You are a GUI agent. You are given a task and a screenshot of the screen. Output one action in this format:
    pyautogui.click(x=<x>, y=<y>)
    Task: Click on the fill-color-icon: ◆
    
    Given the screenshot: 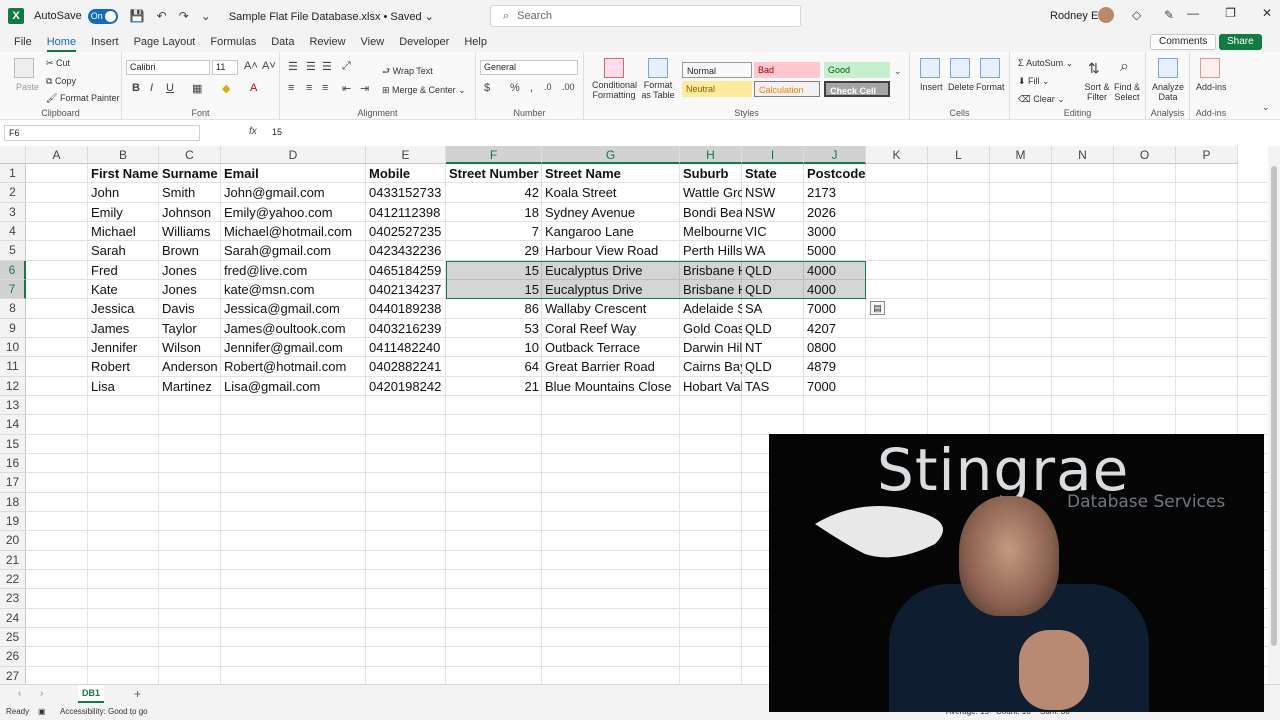 What is the action you would take?
    pyautogui.click(x=226, y=88)
    